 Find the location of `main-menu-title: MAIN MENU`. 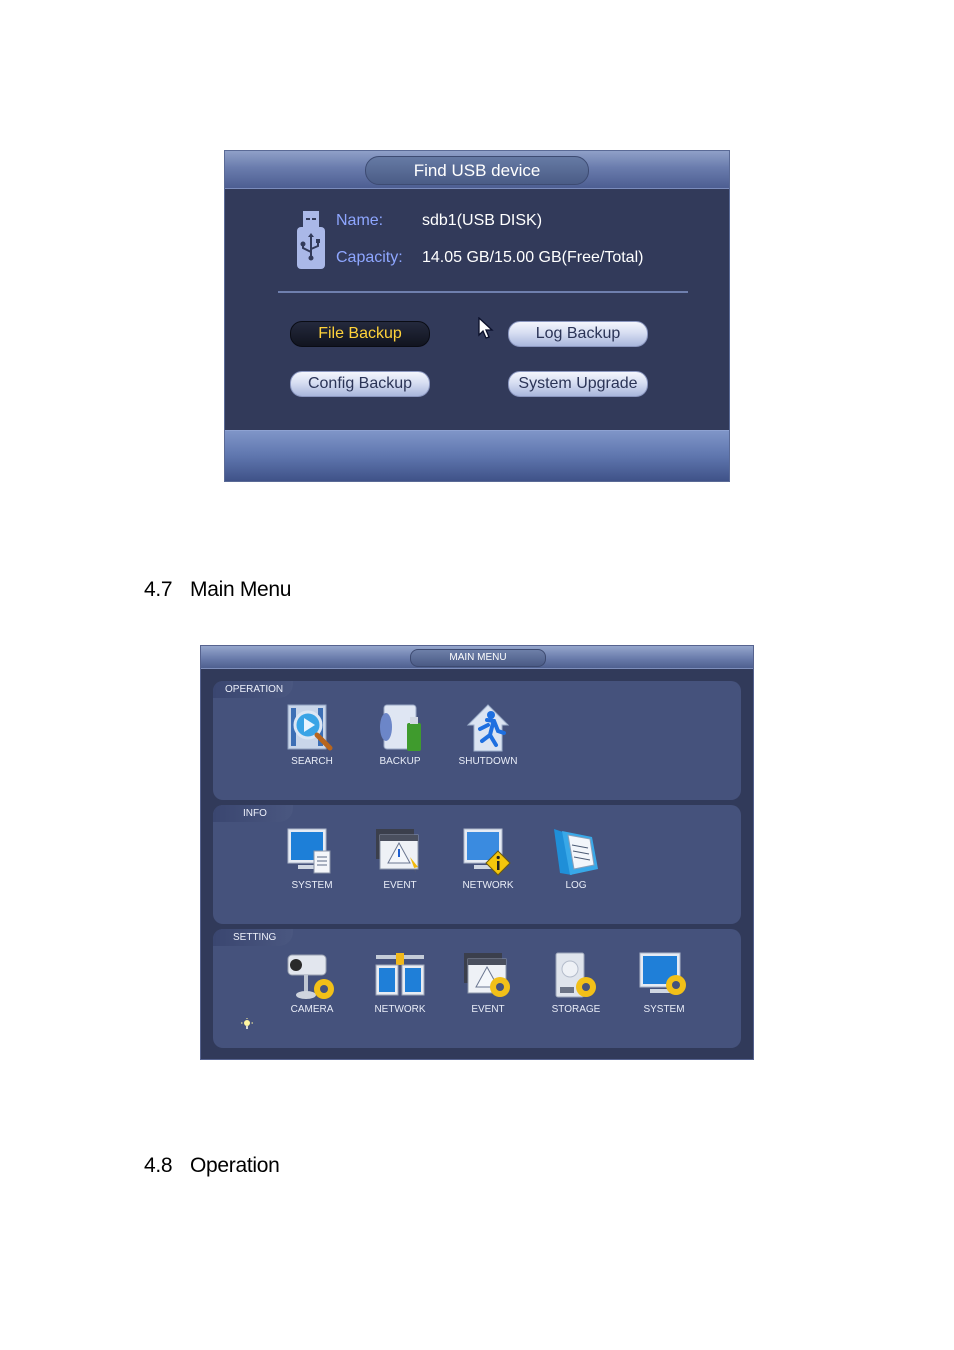

main-menu-title: MAIN MENU is located at coordinates (478, 658).